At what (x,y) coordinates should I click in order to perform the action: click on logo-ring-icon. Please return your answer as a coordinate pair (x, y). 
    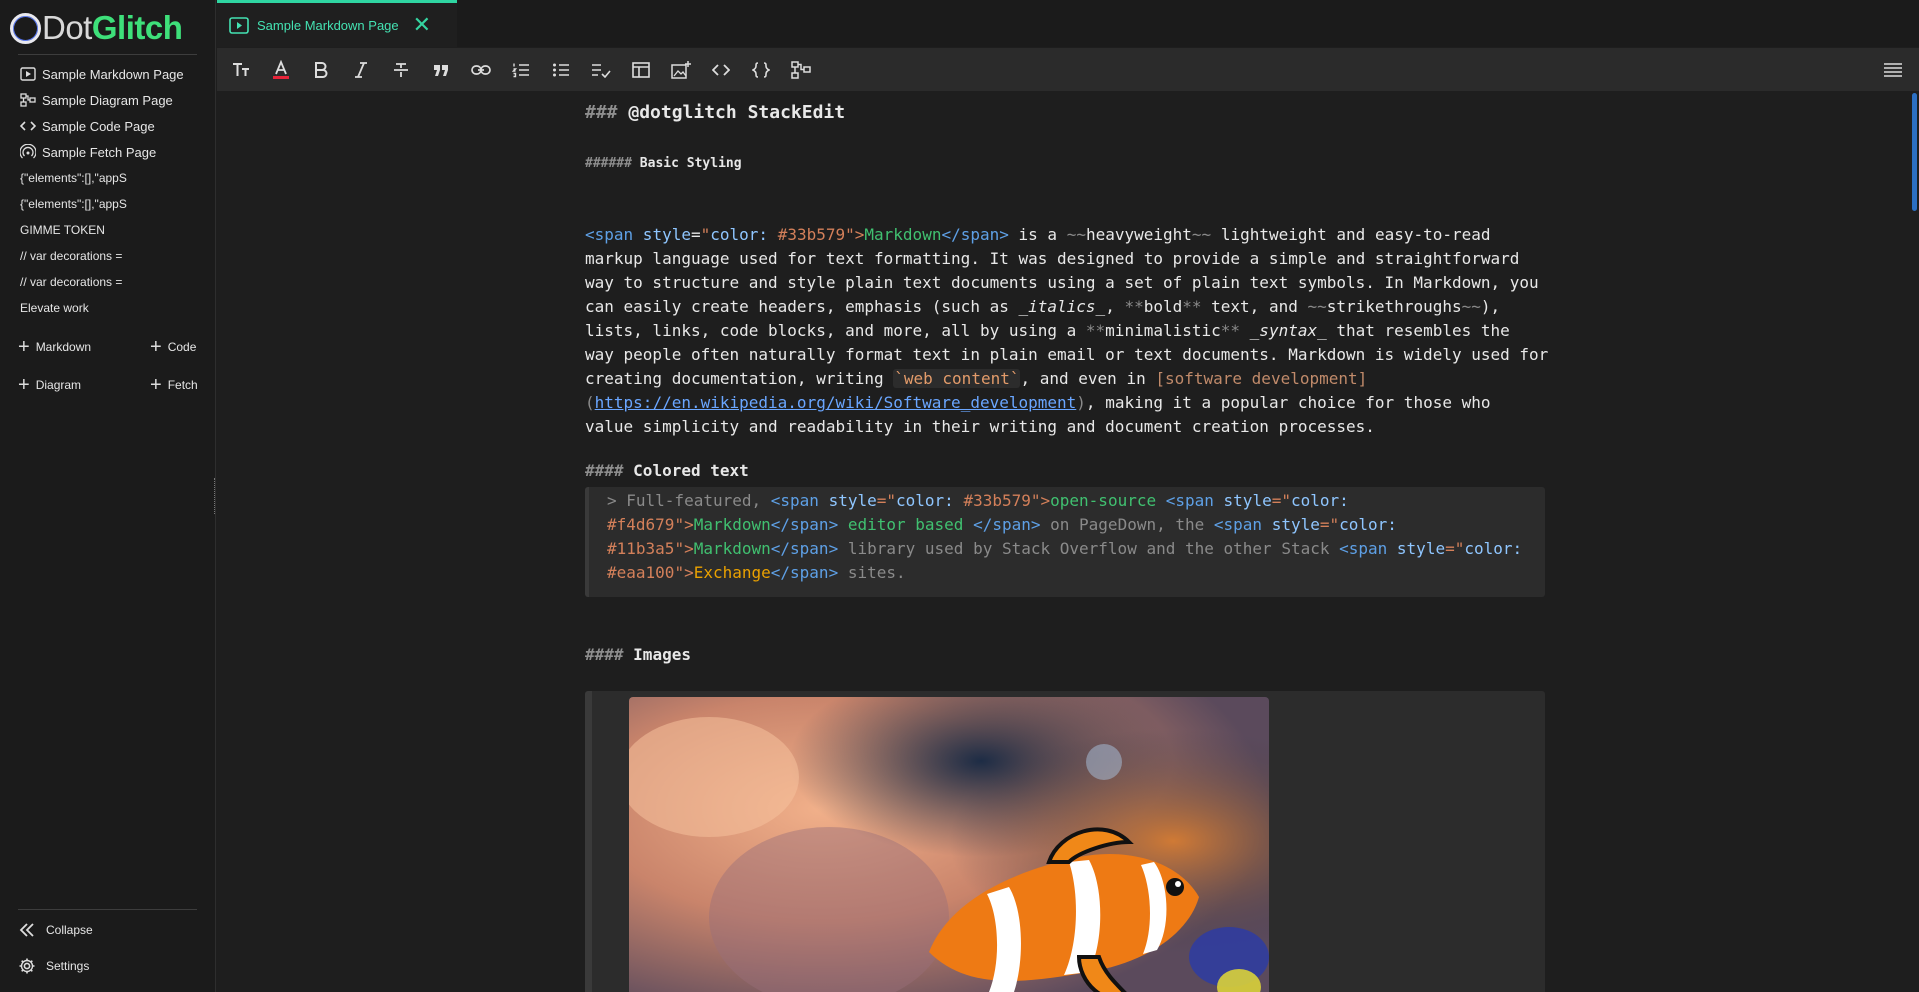
    Looking at the image, I should click on (25, 28).